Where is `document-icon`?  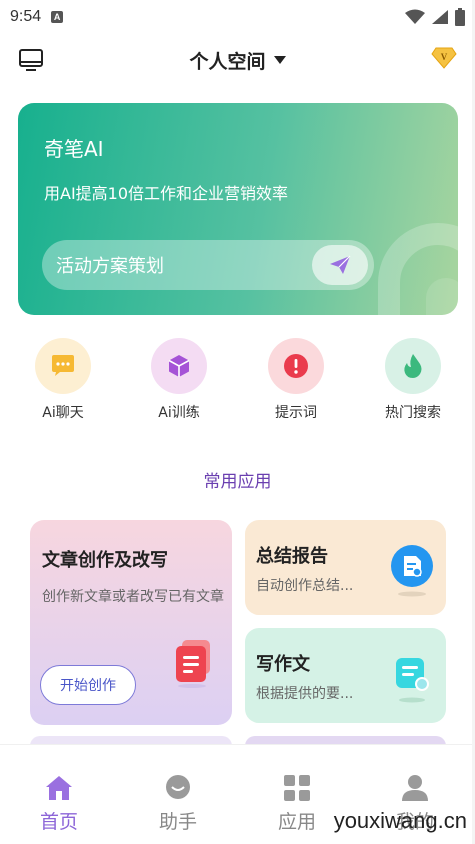
document-icon is located at coordinates (194, 665).